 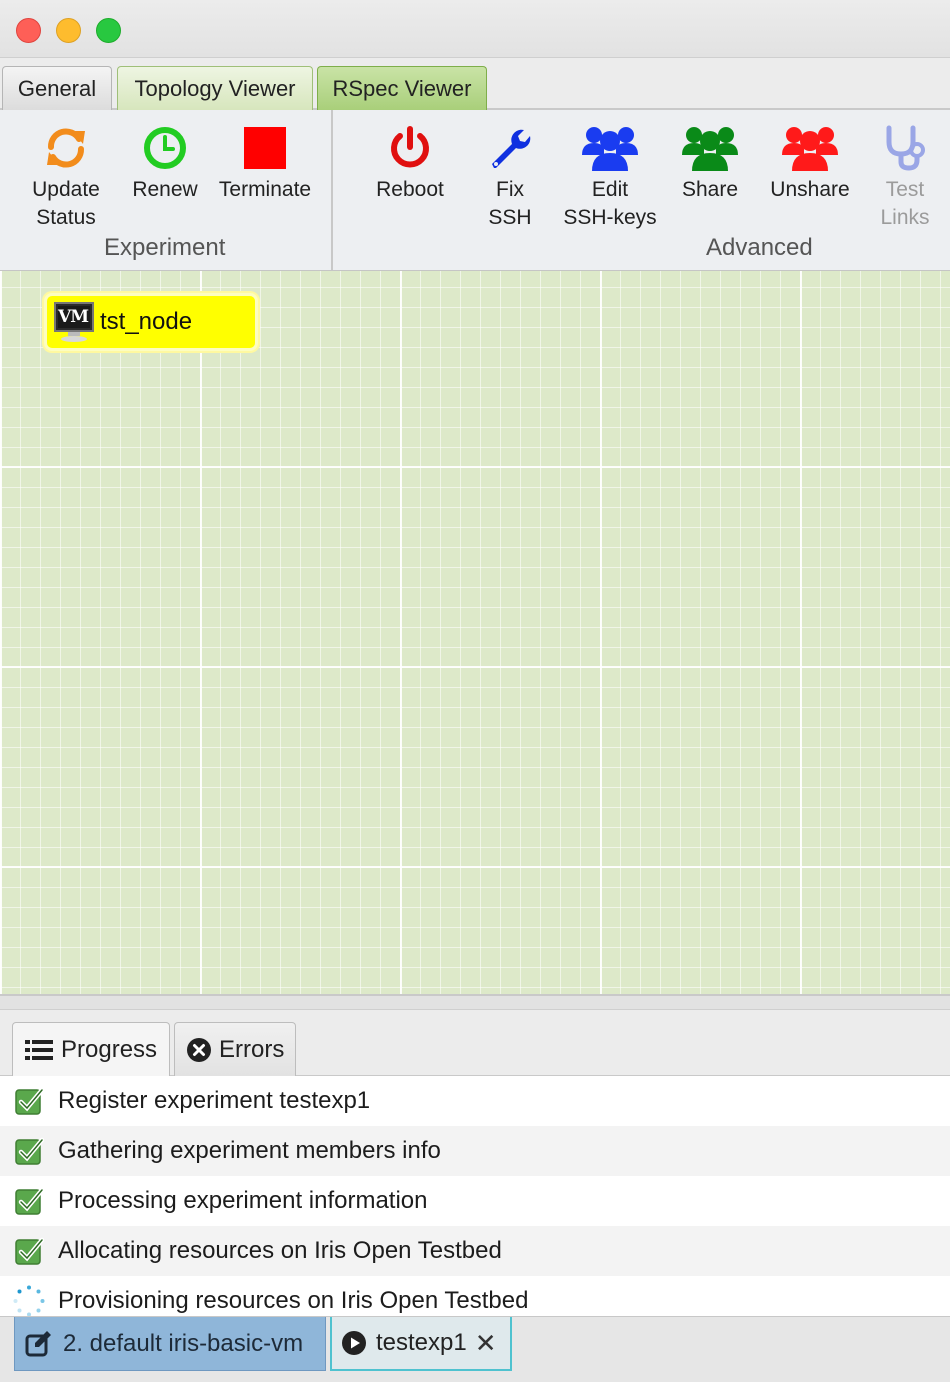 I want to click on list-item: Gathering experiment members info, so click(x=475, y=1151).